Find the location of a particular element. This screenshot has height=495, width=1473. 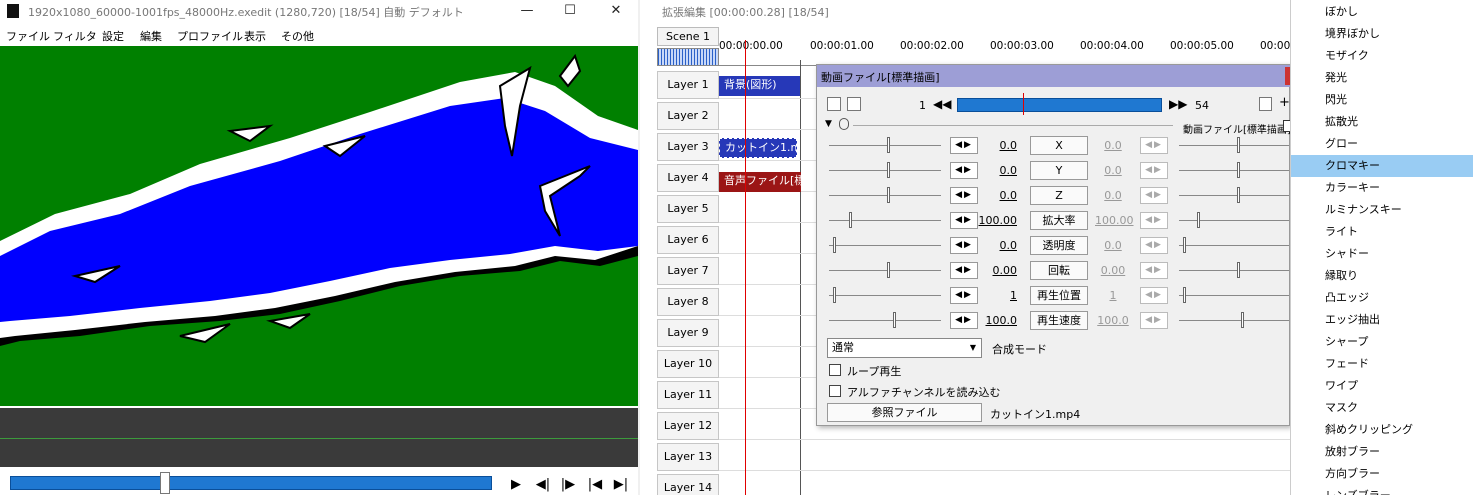

prev-frame-button: ◀| is located at coordinates (543, 485).